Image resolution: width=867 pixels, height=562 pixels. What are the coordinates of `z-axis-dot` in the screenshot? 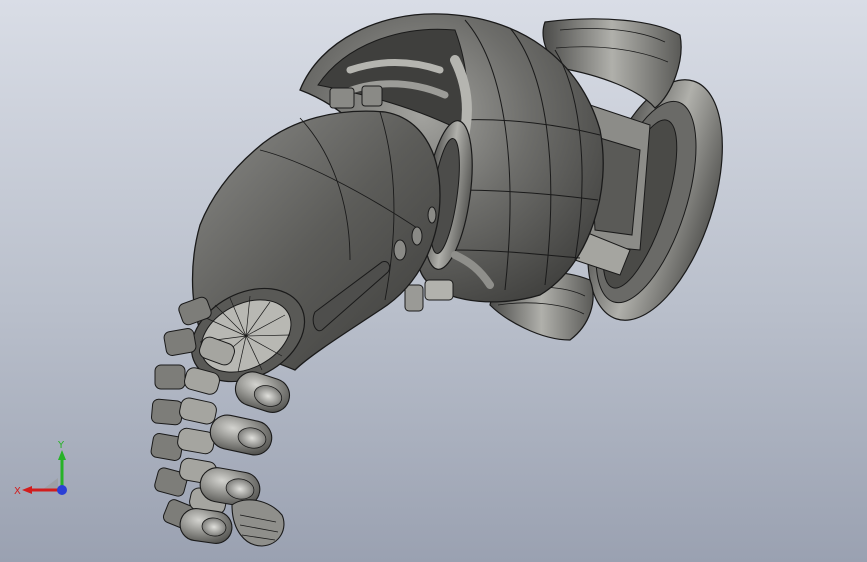 It's located at (62, 490).